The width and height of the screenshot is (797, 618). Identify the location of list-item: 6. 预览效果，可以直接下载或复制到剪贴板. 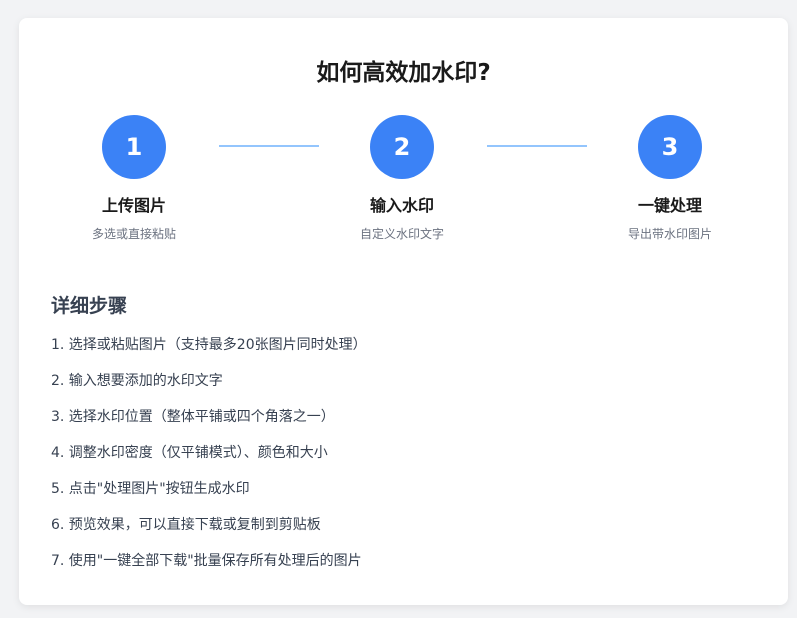
(186, 525).